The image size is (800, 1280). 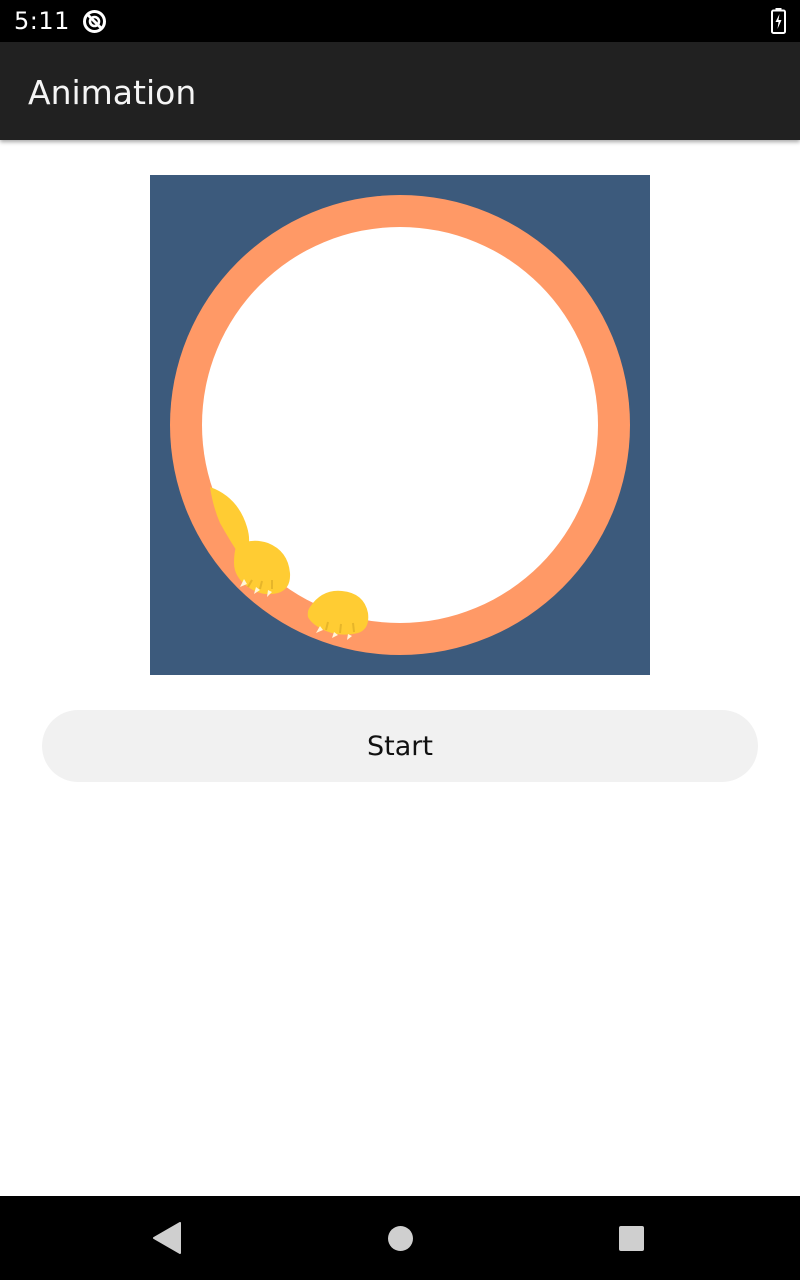 I want to click on start-button: Start, so click(x=400, y=746).